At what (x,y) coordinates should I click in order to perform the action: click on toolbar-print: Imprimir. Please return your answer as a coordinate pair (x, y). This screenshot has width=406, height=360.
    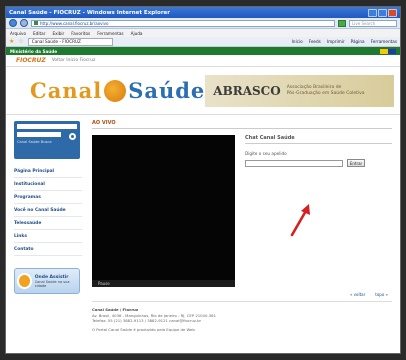
    Looking at the image, I should click on (336, 41).